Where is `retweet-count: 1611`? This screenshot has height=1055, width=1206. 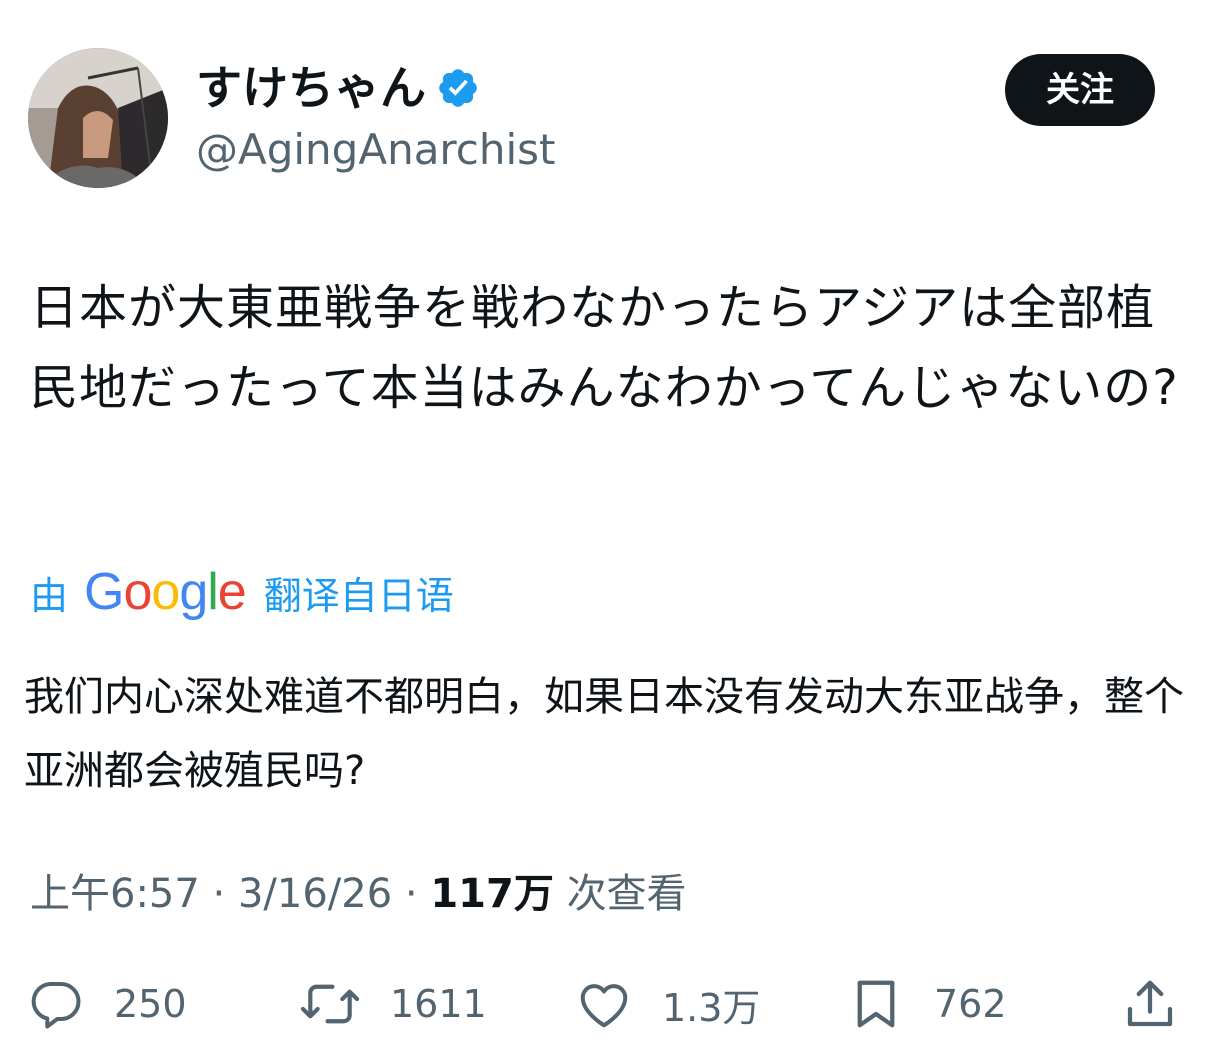 retweet-count: 1611 is located at coordinates (438, 1004).